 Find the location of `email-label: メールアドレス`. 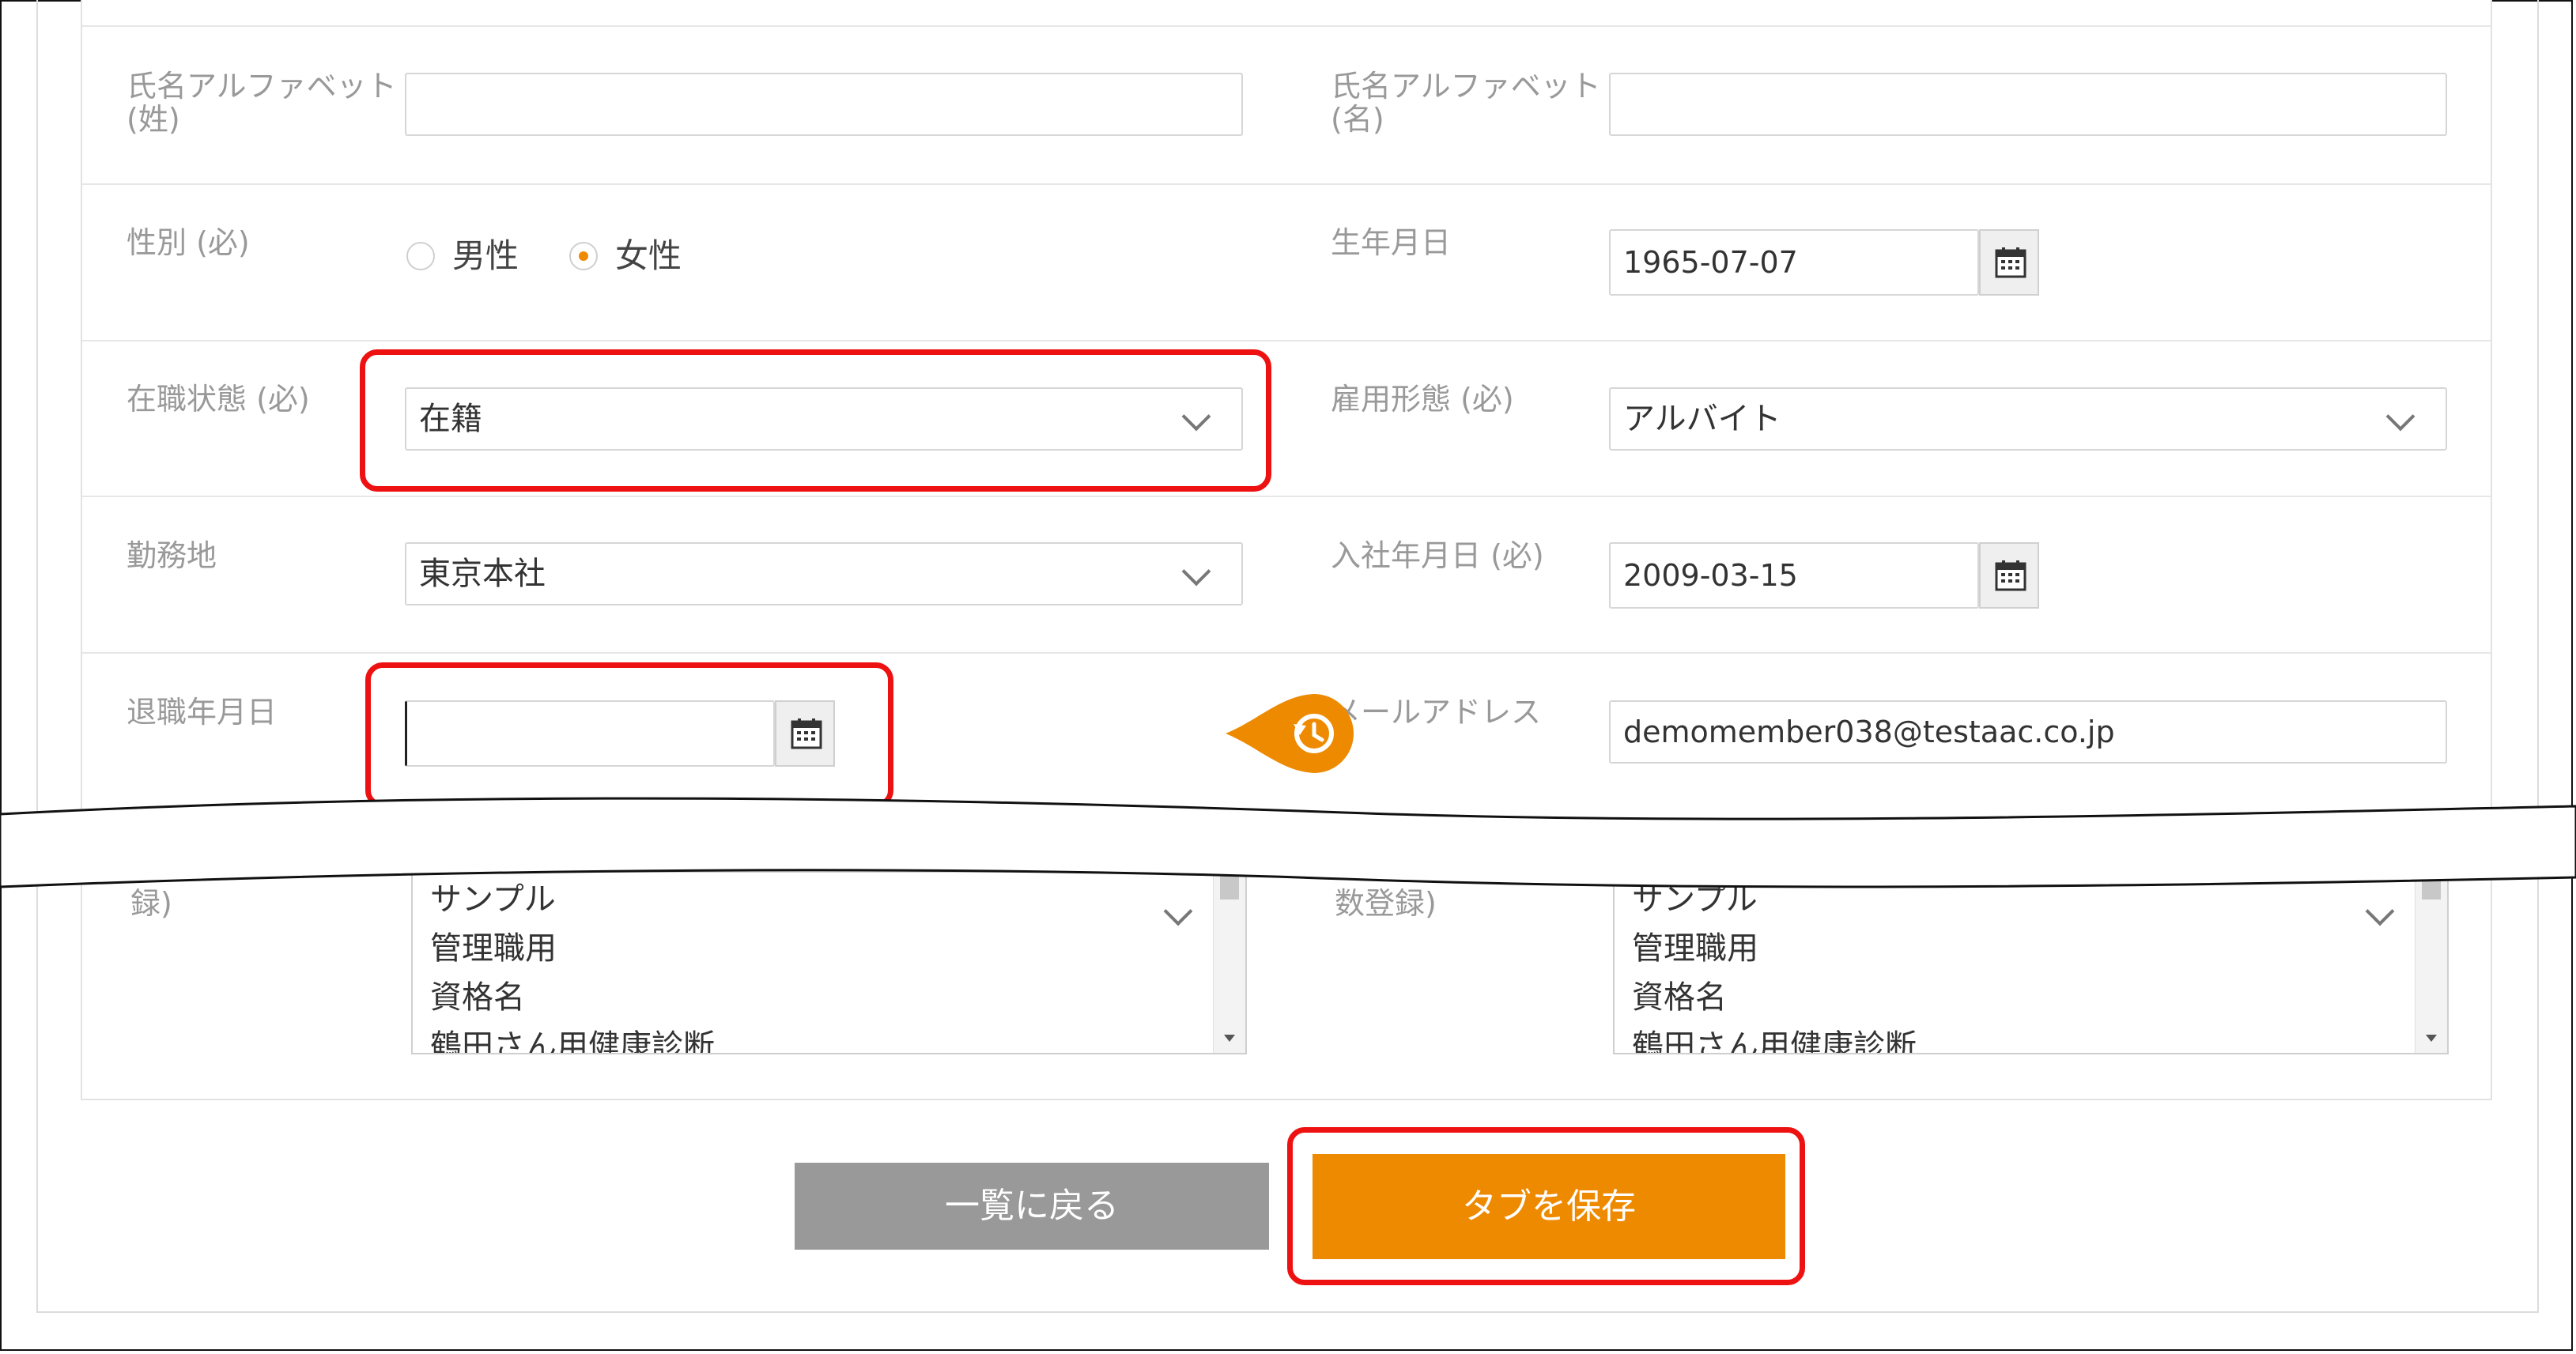

email-label: メールアドレス is located at coordinates (1436, 712).